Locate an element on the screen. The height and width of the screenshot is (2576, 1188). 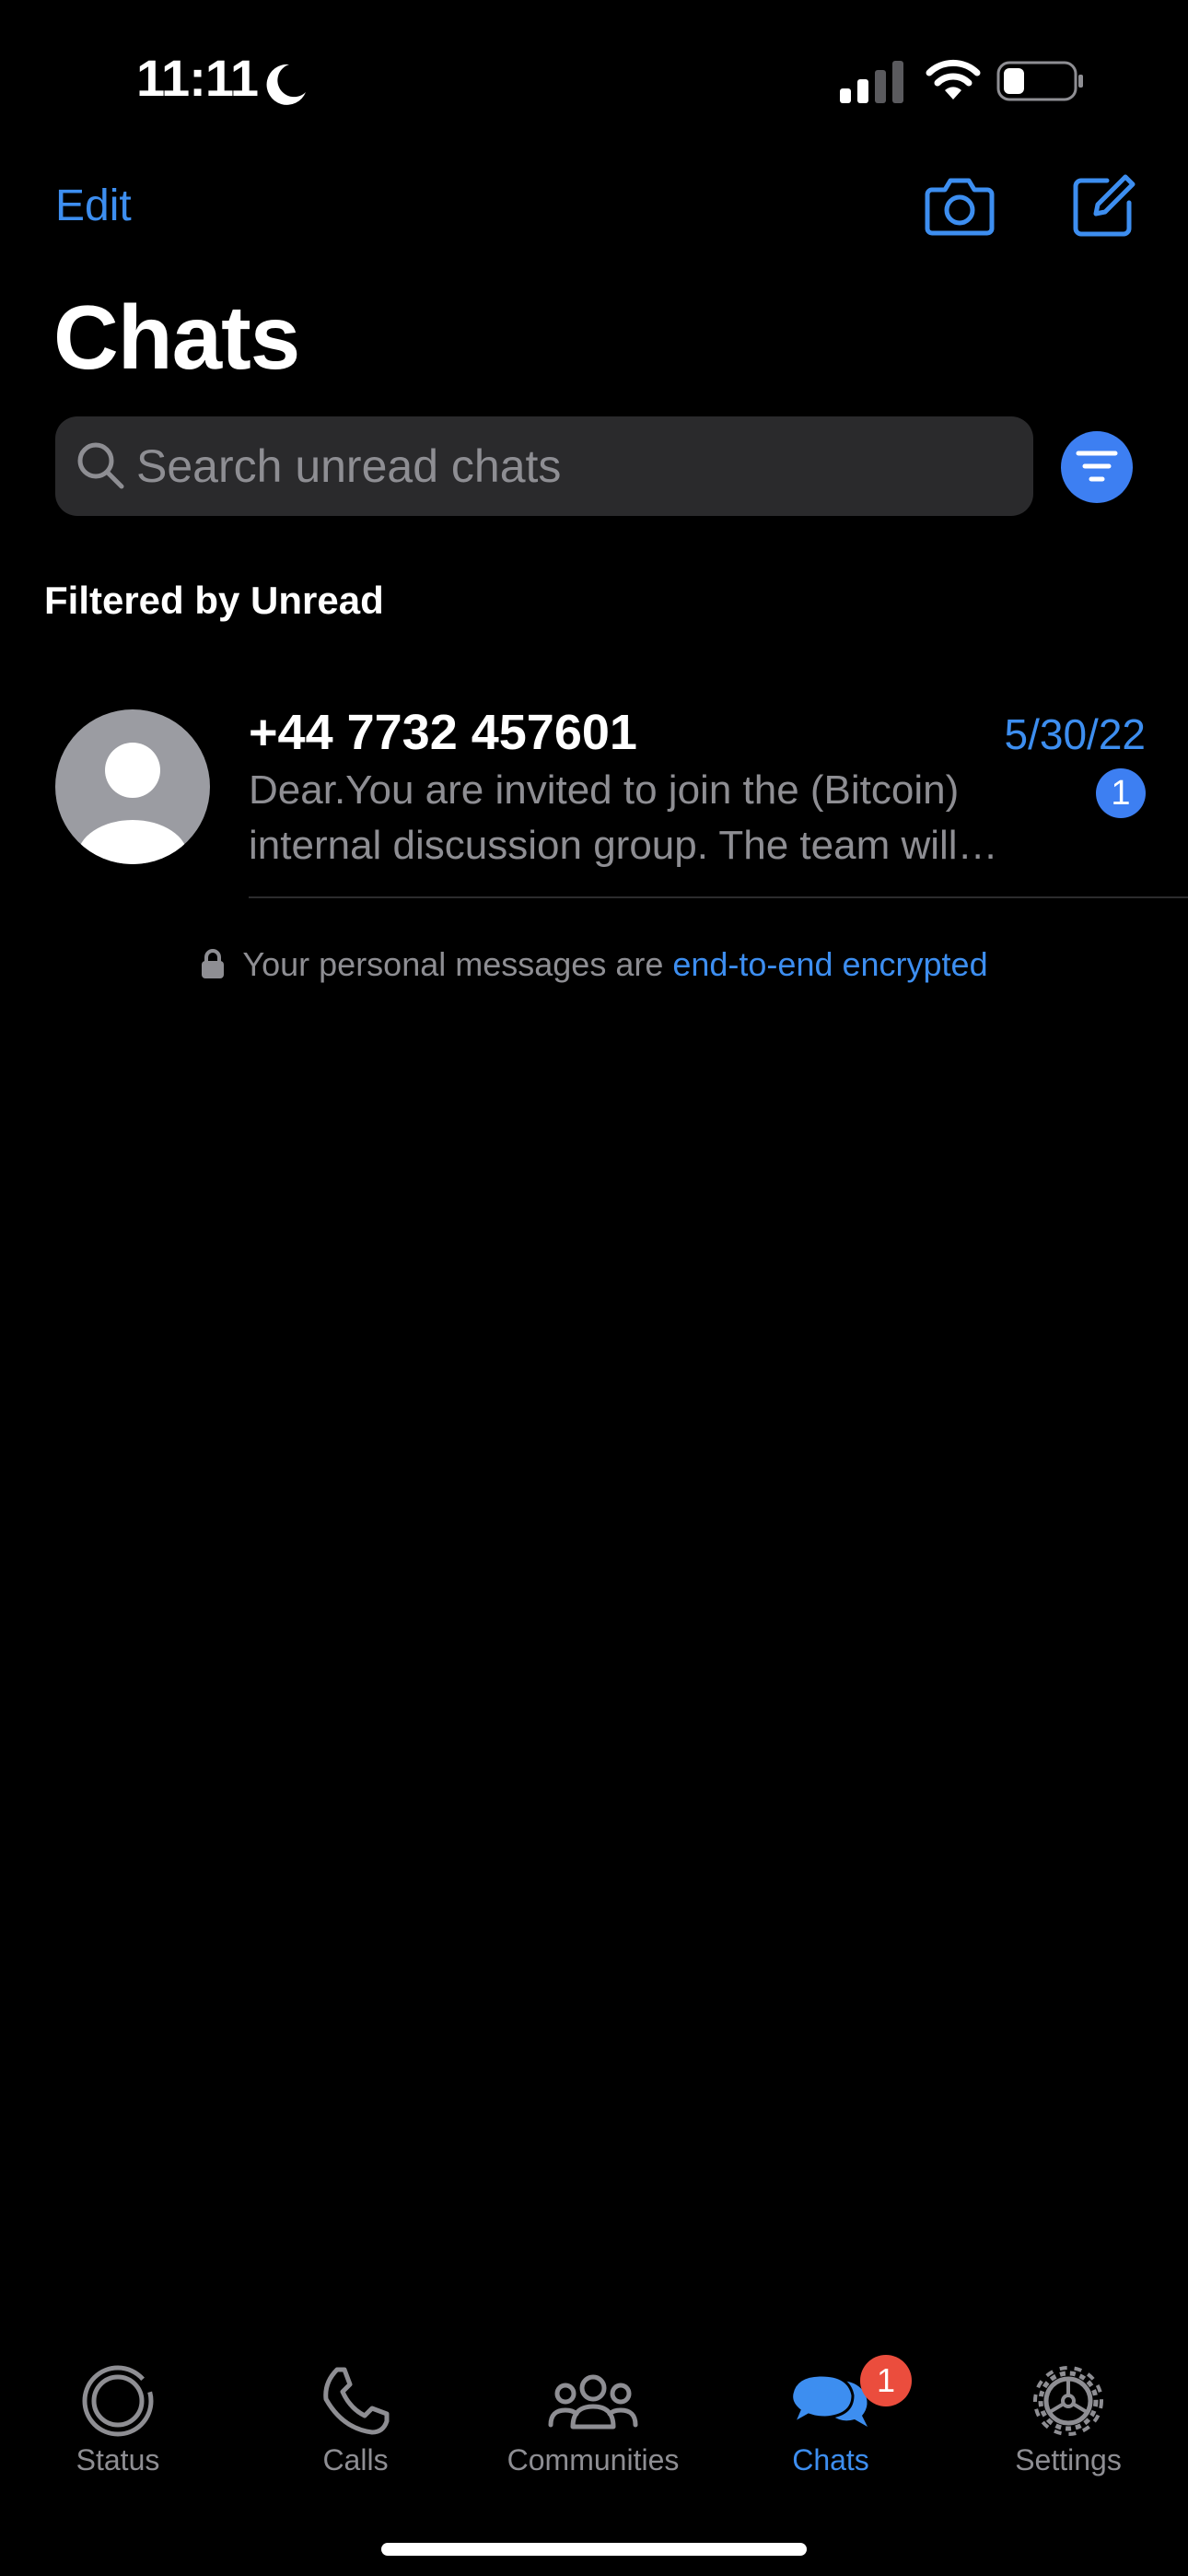
tab-settings-label: Settings is located at coordinates (1068, 2459).